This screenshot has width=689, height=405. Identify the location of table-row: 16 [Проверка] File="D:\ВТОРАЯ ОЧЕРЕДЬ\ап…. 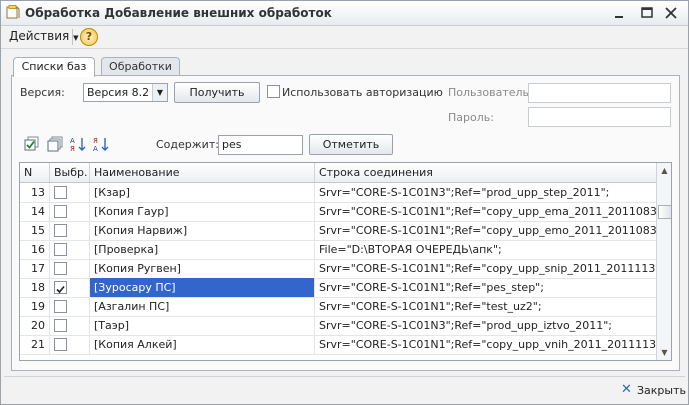
(338, 250).